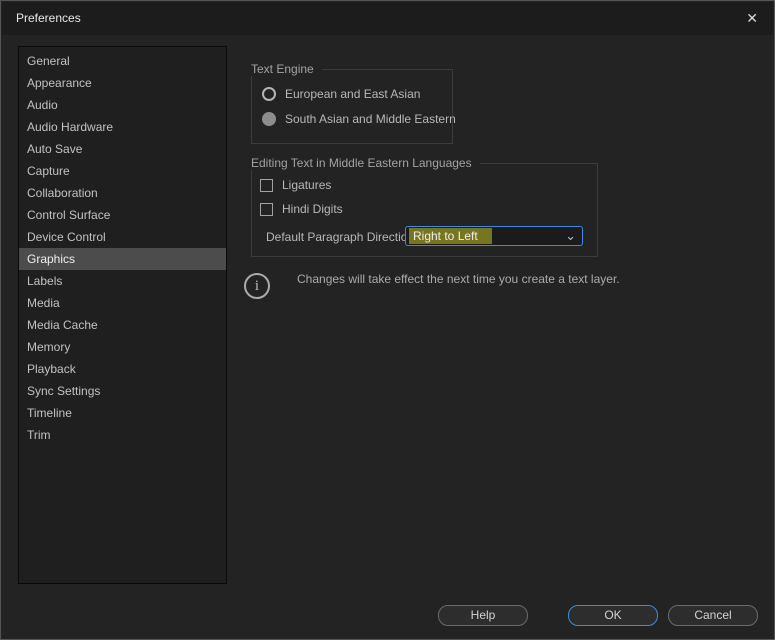  Describe the element at coordinates (370, 119) in the screenshot. I see `radio-label: South Asian and Middle Eastern` at that location.